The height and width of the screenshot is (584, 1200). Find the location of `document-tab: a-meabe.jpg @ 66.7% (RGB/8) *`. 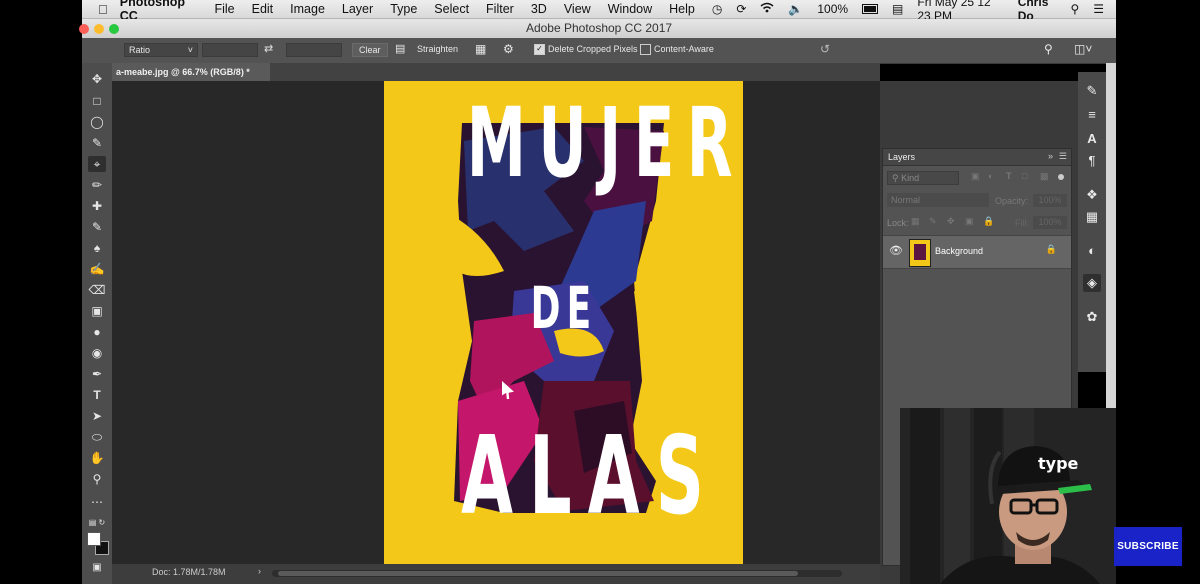

document-tab: a-meabe.jpg @ 66.7% (RGB/8) * is located at coordinates (191, 72).